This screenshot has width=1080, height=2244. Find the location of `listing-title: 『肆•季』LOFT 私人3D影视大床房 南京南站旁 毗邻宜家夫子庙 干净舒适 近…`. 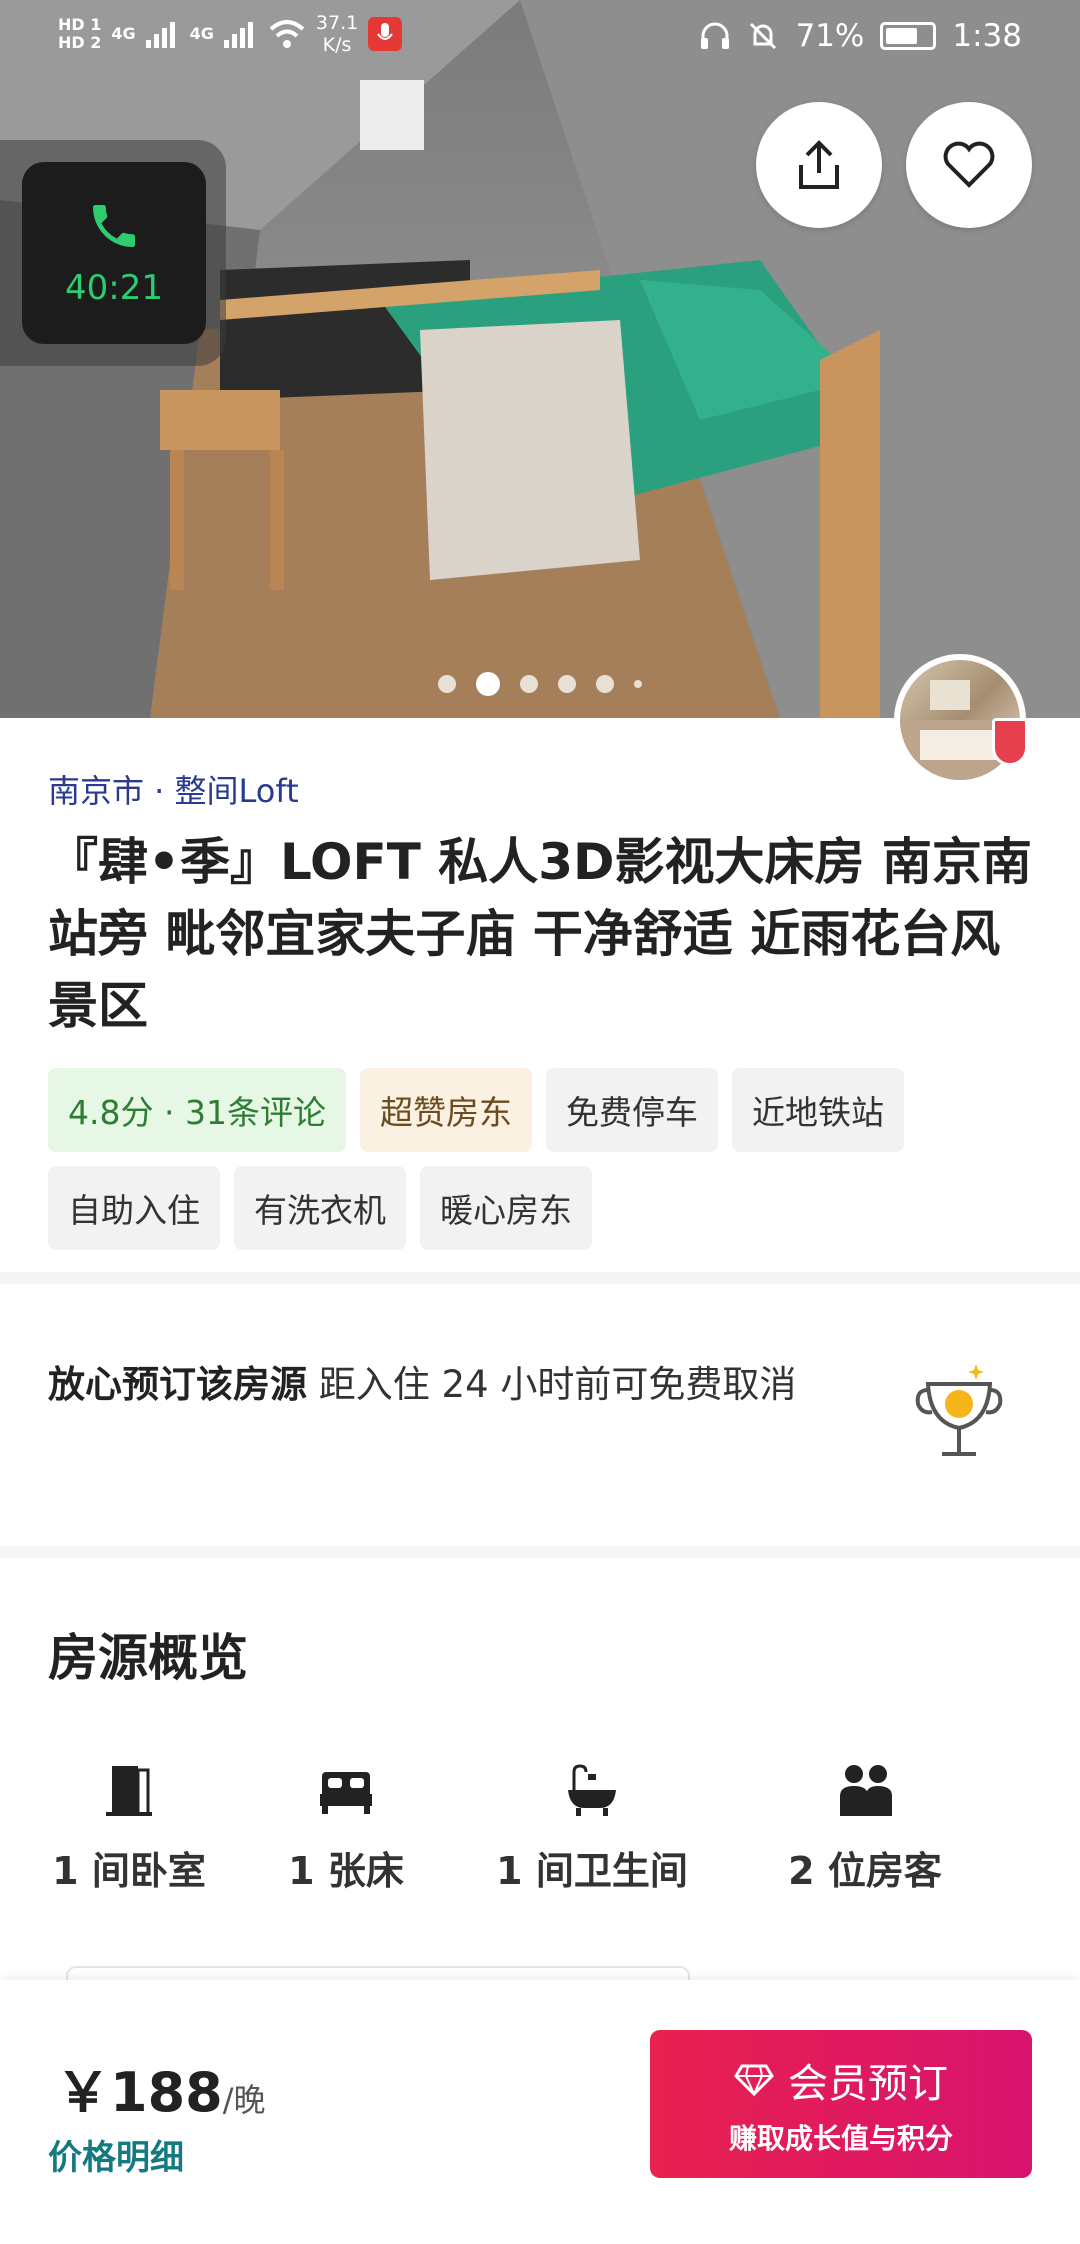

listing-title: 『肆•季』LOFT 私人3D影视大床房 南京南站旁 毗邻宜家夫子庙 干净舒适 近… is located at coordinates (540, 934).